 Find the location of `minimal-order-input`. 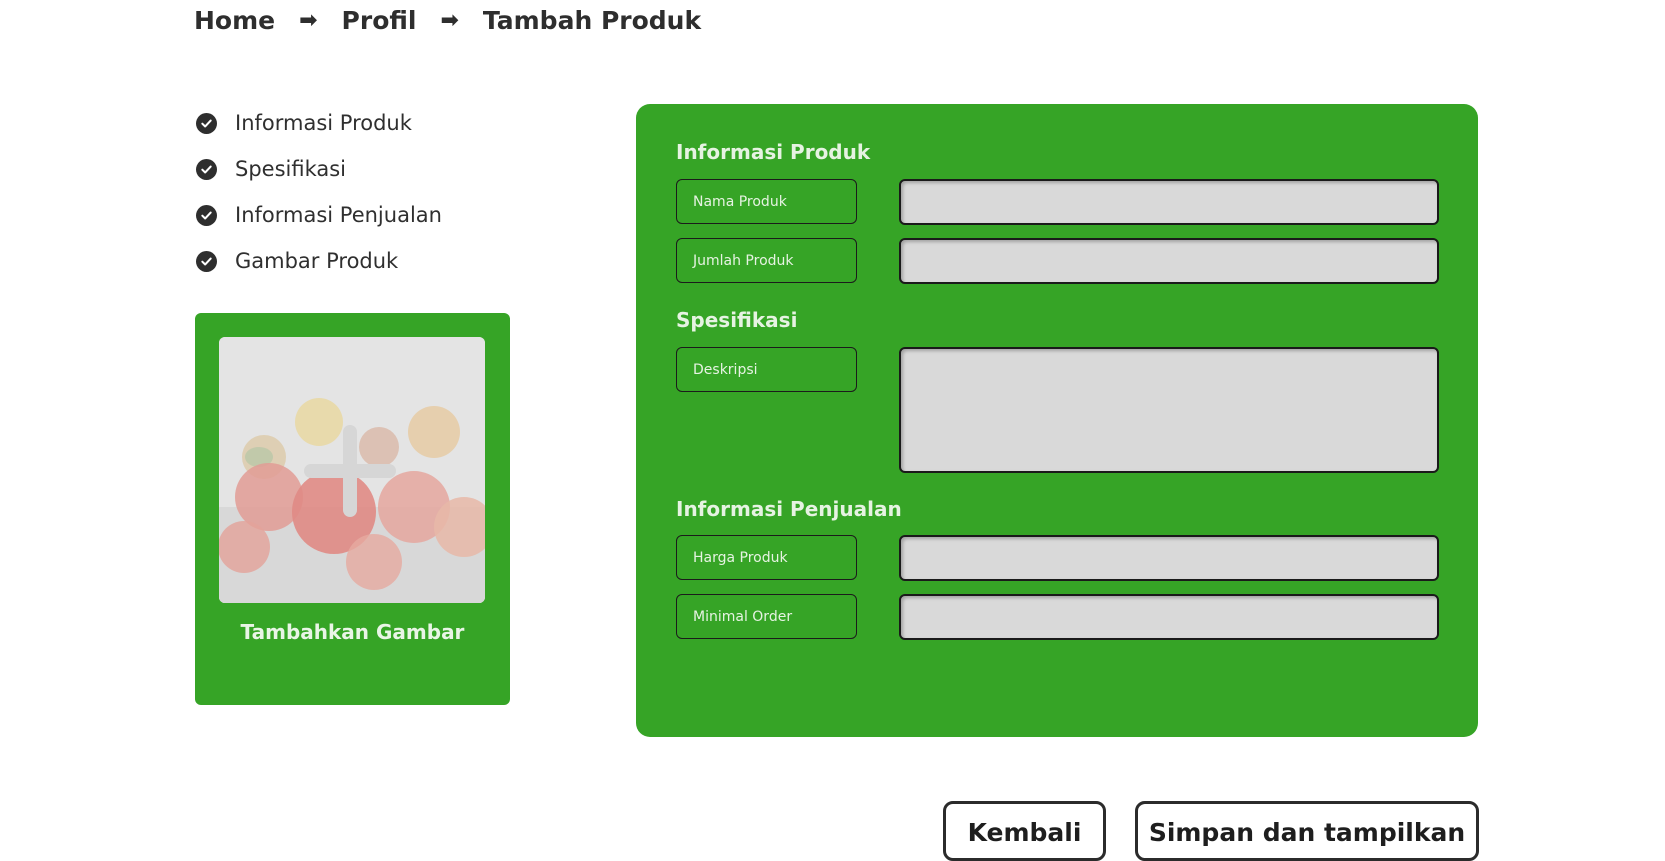

minimal-order-input is located at coordinates (1169, 617).